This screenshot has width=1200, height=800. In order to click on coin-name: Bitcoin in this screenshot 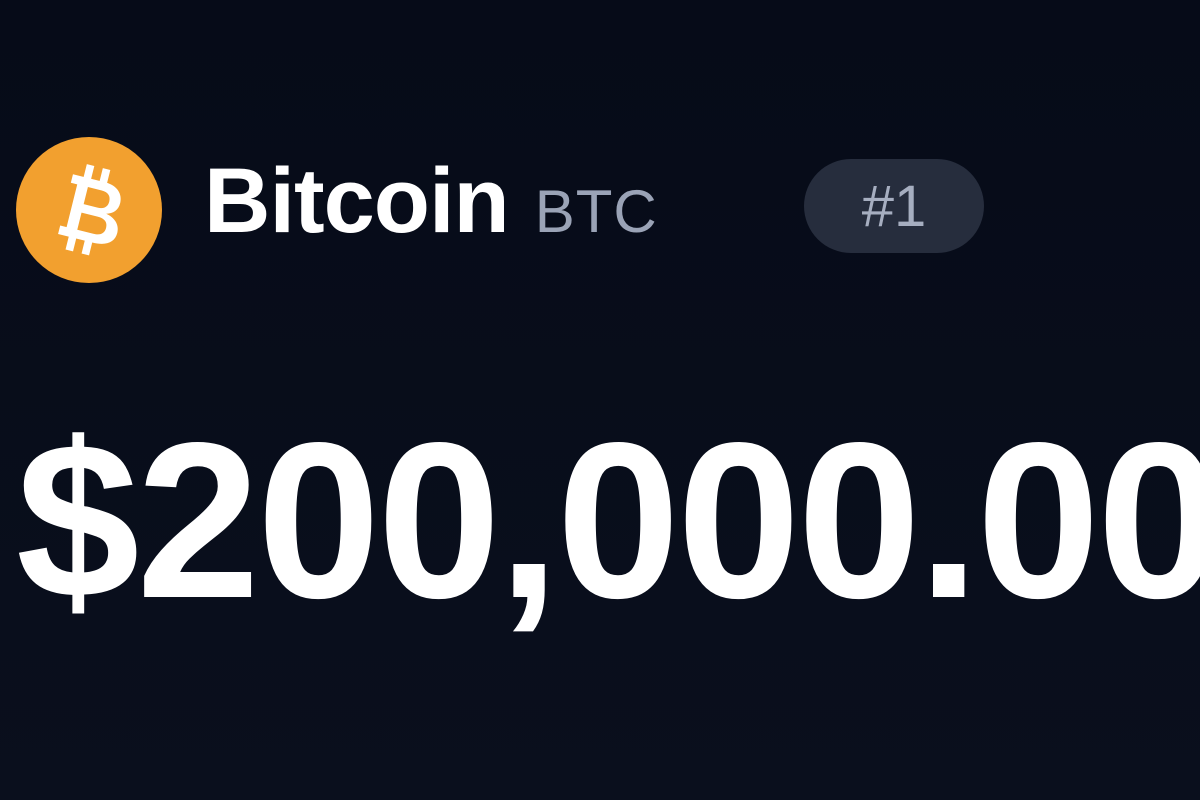, I will do `click(357, 201)`.